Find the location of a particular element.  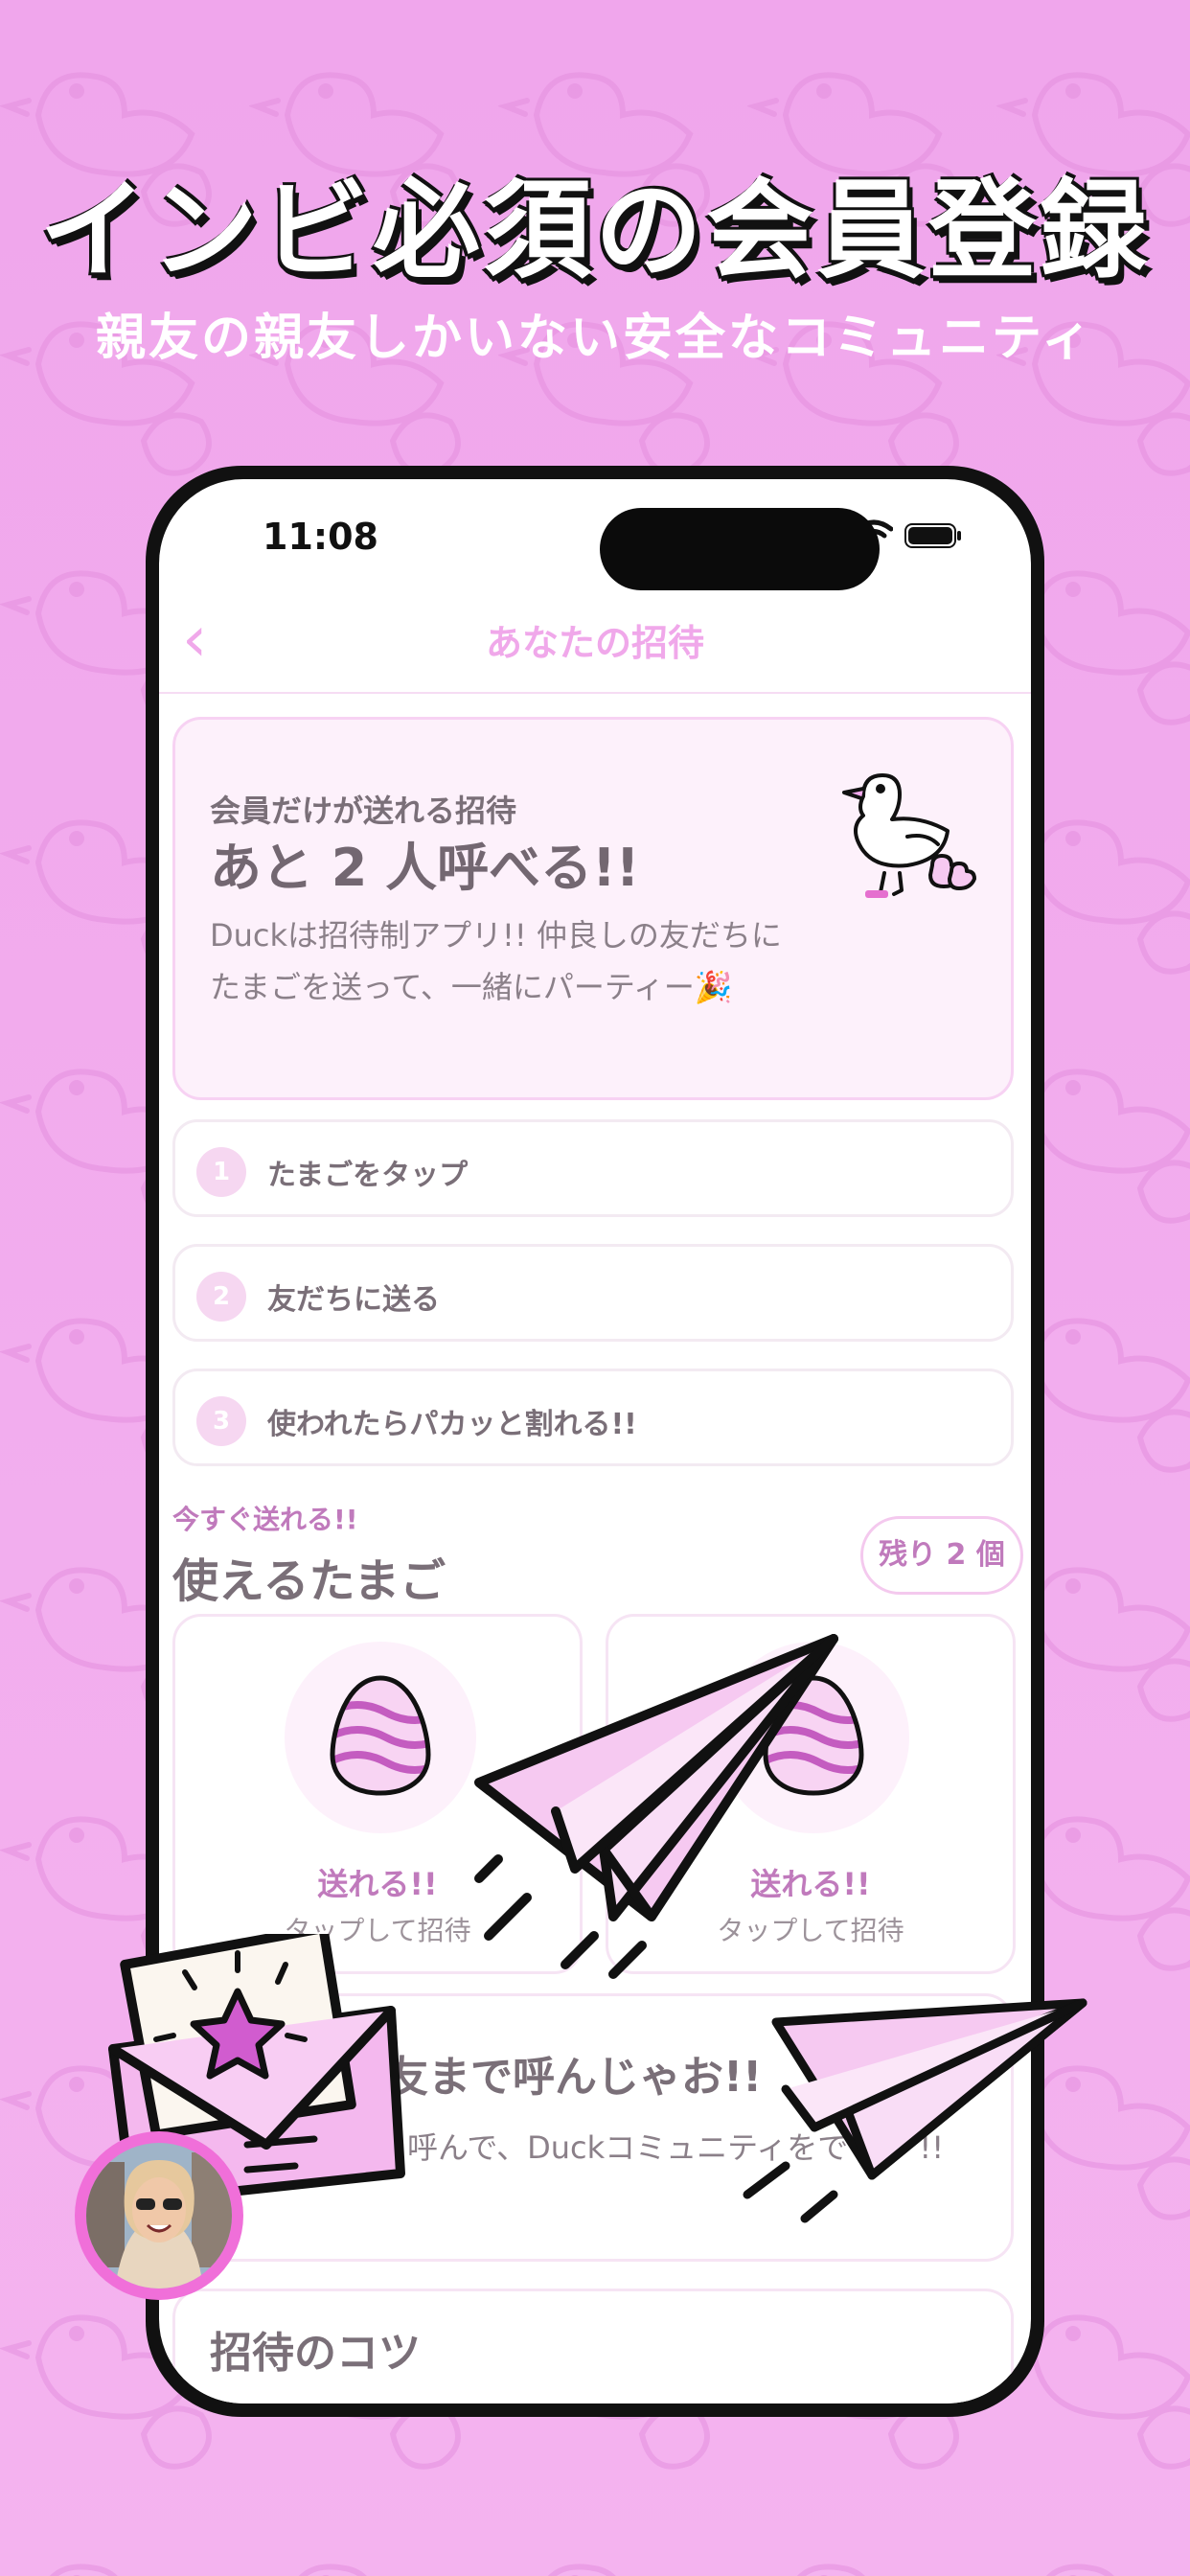

step-label: 友だちに送る is located at coordinates (354, 1300).